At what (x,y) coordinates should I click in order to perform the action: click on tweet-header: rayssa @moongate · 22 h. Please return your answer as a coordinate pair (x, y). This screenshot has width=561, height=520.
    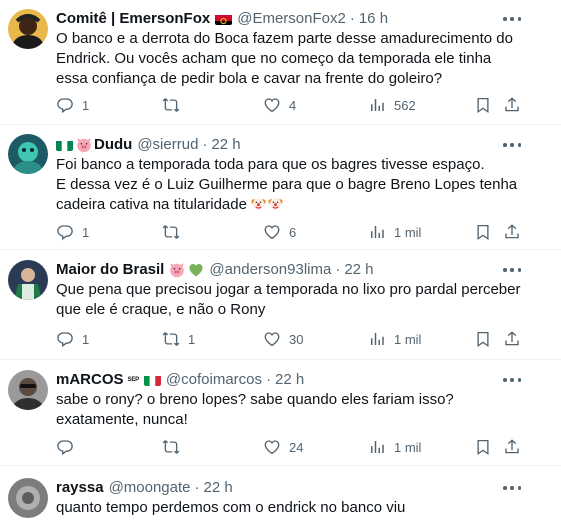
    Looking at the image, I should click on (144, 488).